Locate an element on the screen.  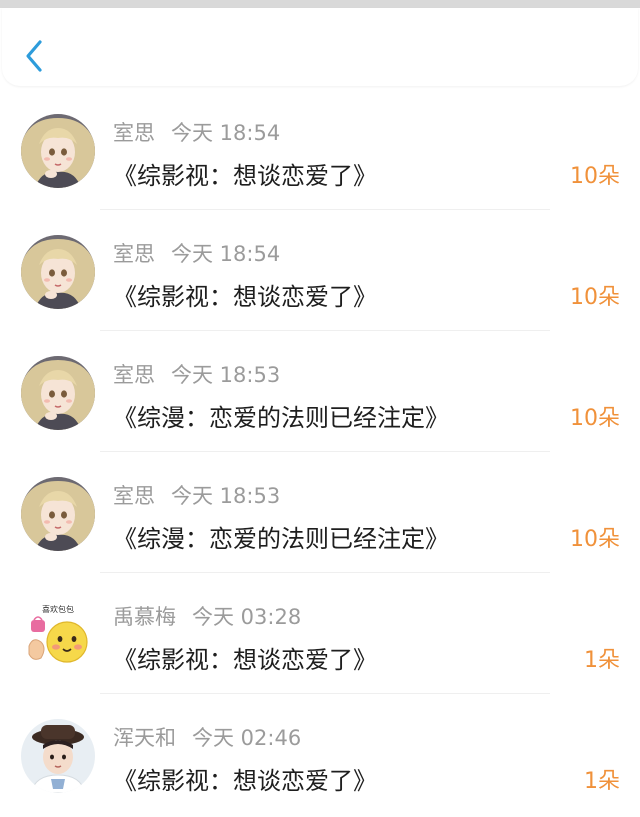
emoji-sticker-avatar-icon: 喜欢包包 is located at coordinates (58, 635).